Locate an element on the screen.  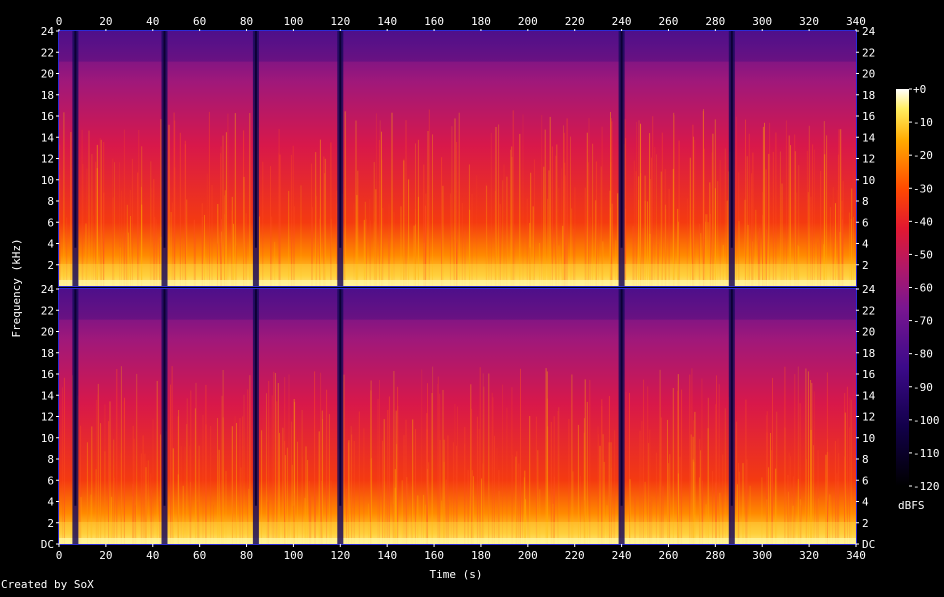
colorbar-tick-label: -20 is located at coordinates (923, 155).